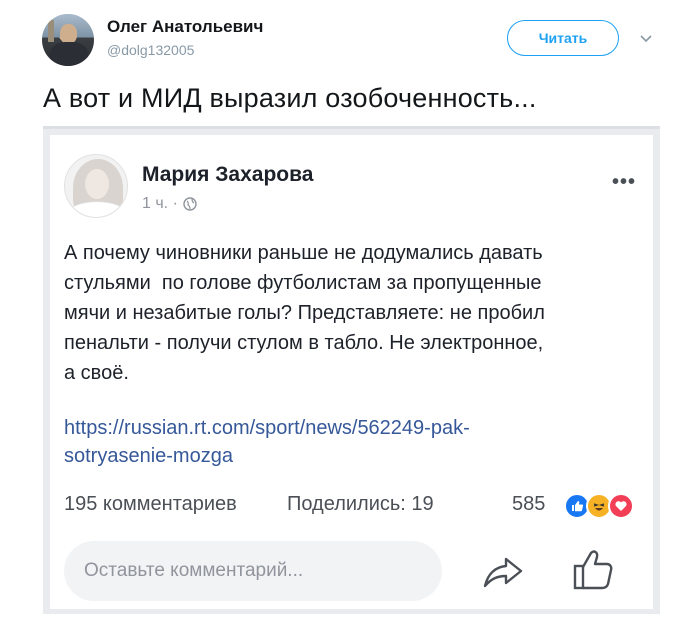 The image size is (695, 625). Describe the element at coordinates (150, 504) in the screenshot. I see `comments-count: 195 комментариев` at that location.